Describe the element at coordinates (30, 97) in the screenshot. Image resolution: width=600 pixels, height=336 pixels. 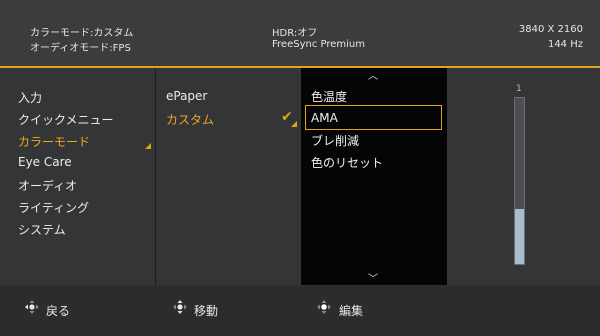
I see `menu-item-input: 入力` at that location.